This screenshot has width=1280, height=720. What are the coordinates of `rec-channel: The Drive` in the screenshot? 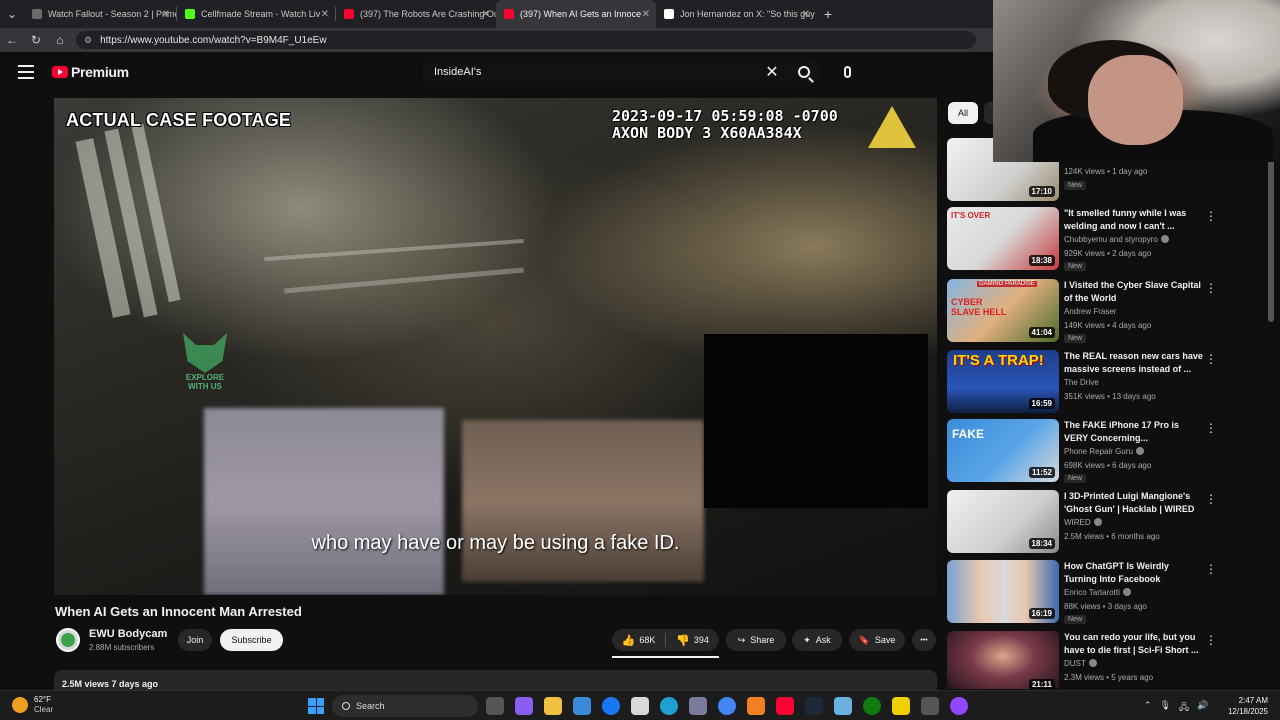 It's located at (1081, 382).